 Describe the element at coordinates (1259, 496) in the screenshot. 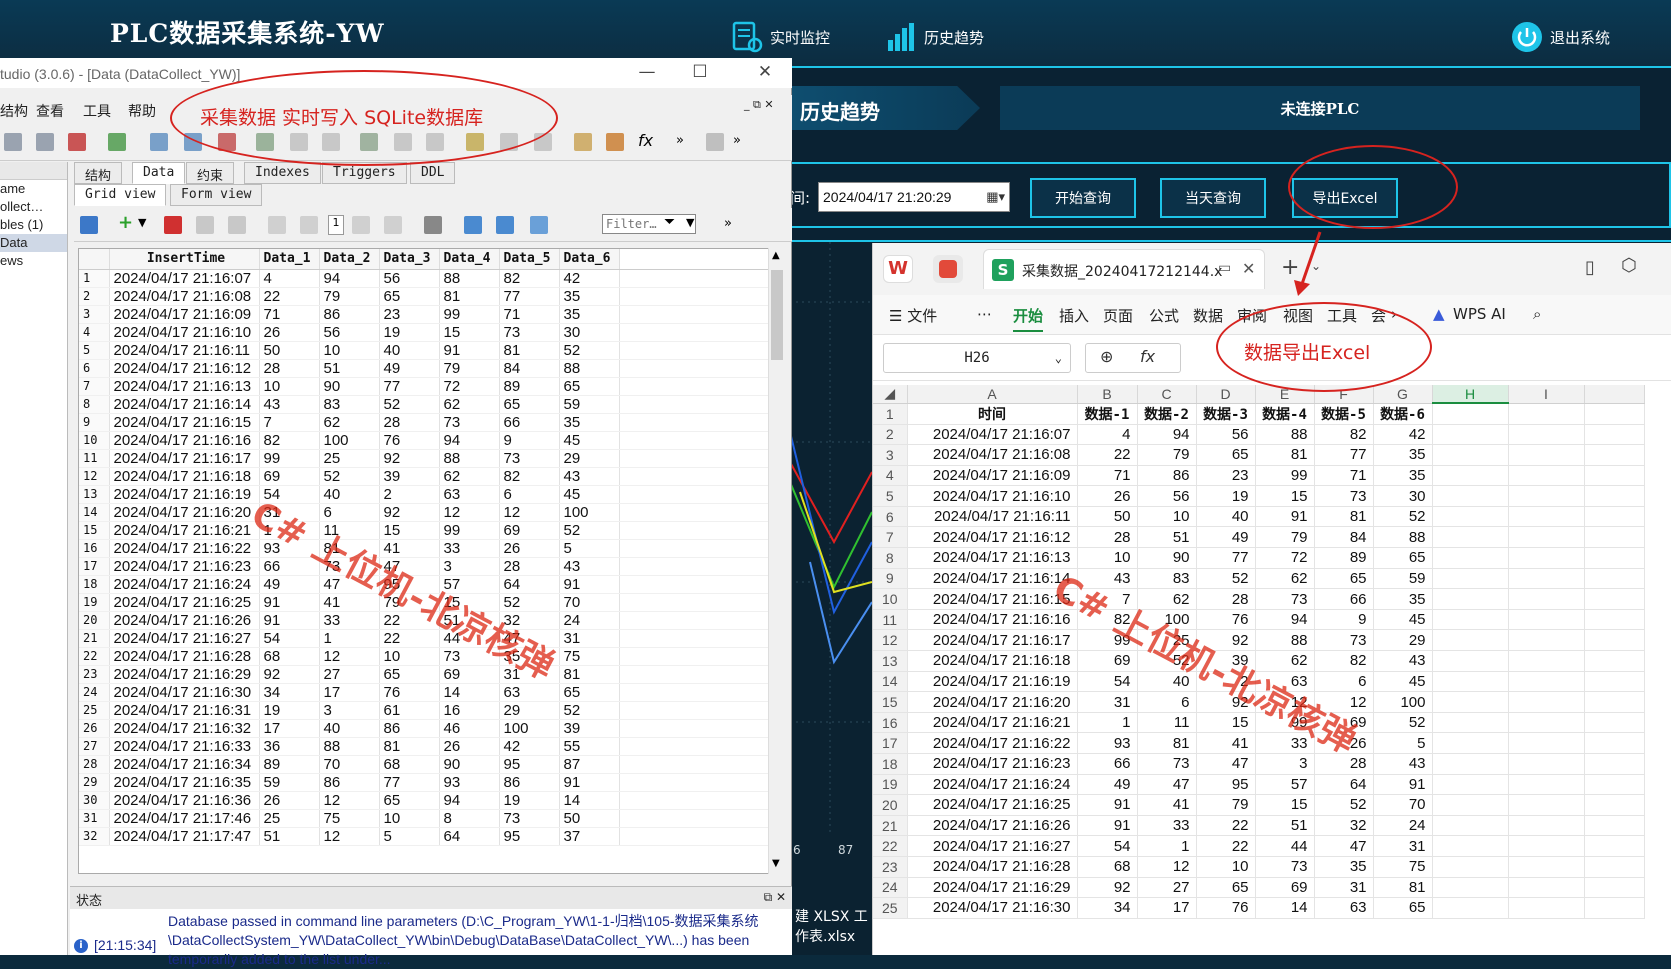

I see `sheet-row: 5 2024/04/17 21:16:10 26 56 19 15 73 30` at that location.